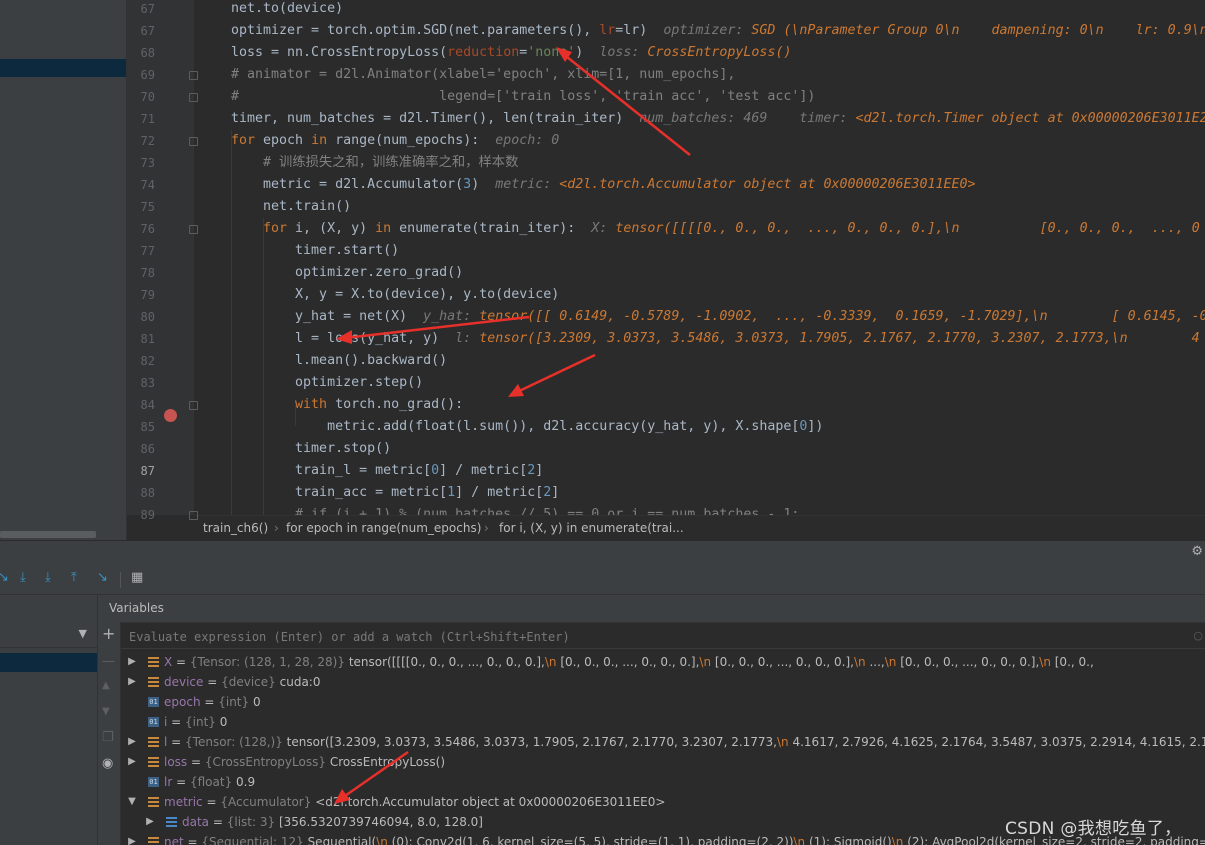 The width and height of the screenshot is (1205, 845). Describe the element at coordinates (211, 782) in the screenshot. I see `variable-type: {float}` at that location.